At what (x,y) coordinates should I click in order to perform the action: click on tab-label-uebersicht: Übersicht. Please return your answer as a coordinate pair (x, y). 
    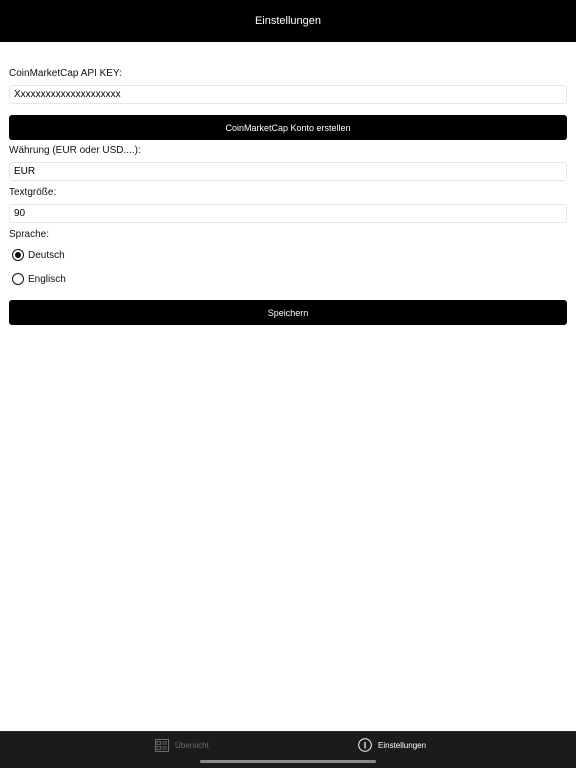
    Looking at the image, I should click on (192, 745).